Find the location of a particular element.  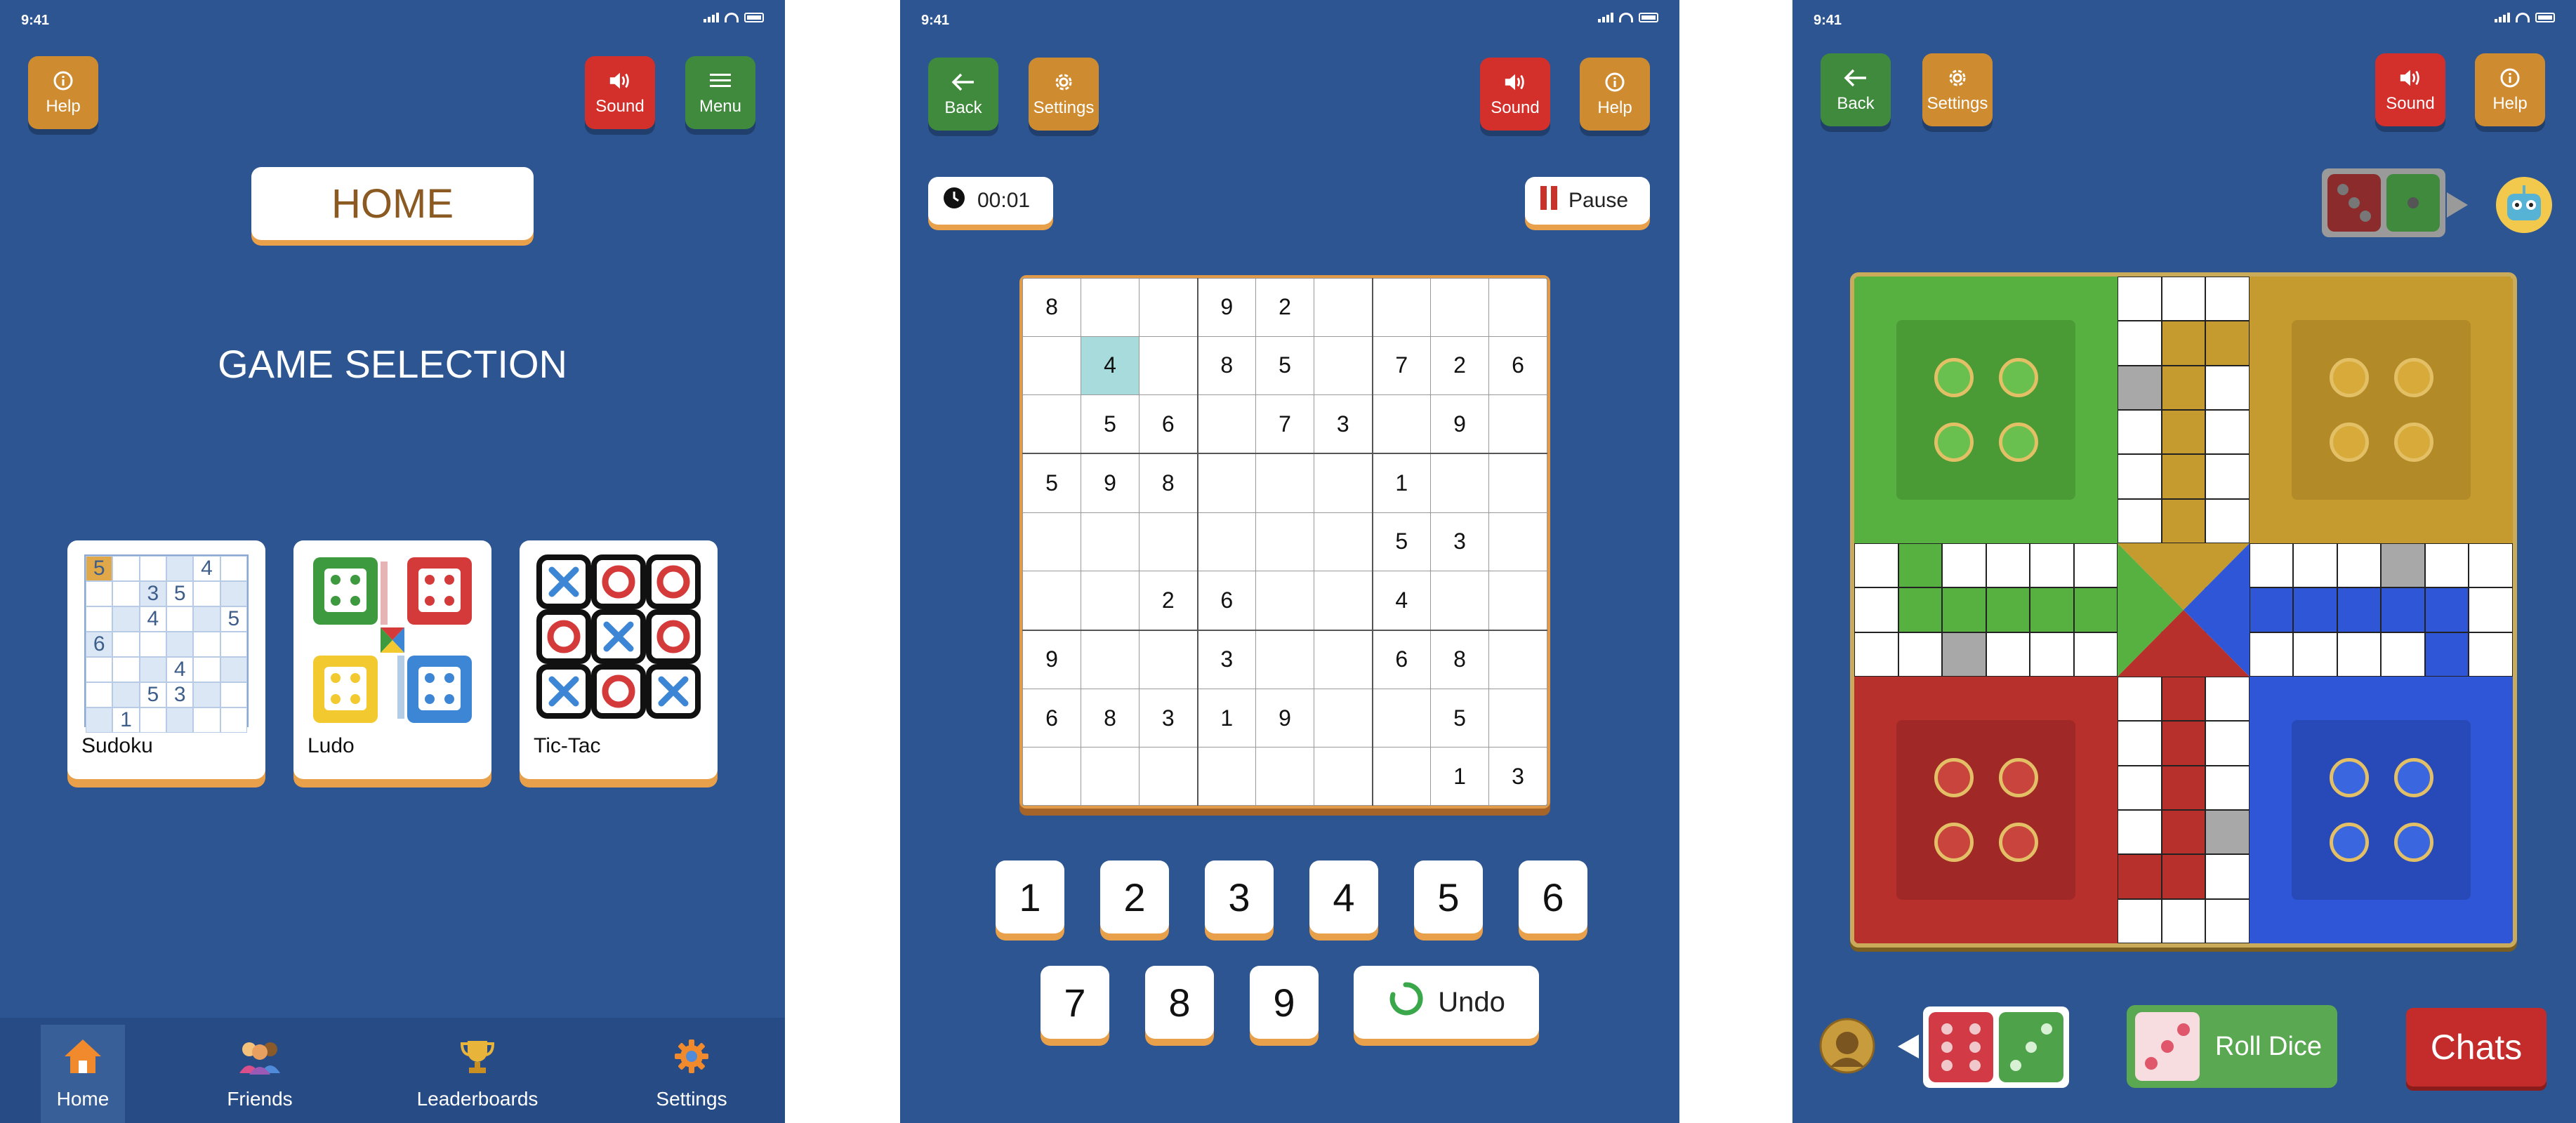

number-key-9: 9 is located at coordinates (1284, 1002).